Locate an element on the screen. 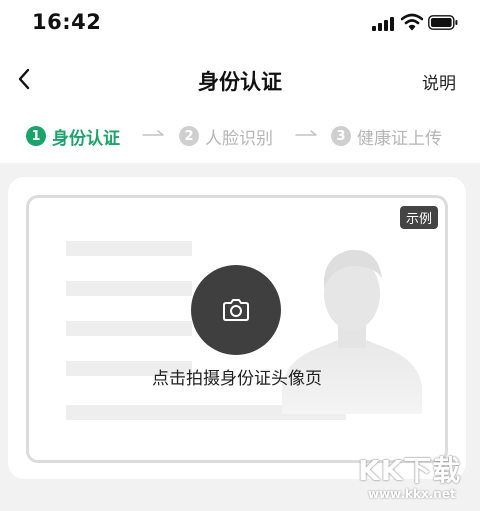 The image size is (480, 511). step-label: 人脸识别 is located at coordinates (239, 138).